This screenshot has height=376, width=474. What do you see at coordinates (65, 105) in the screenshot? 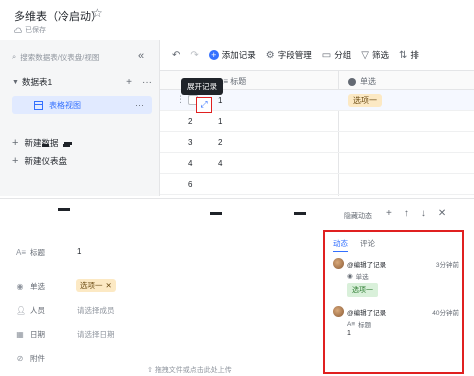
I see `view-name: 表格视图` at bounding box center [65, 105].